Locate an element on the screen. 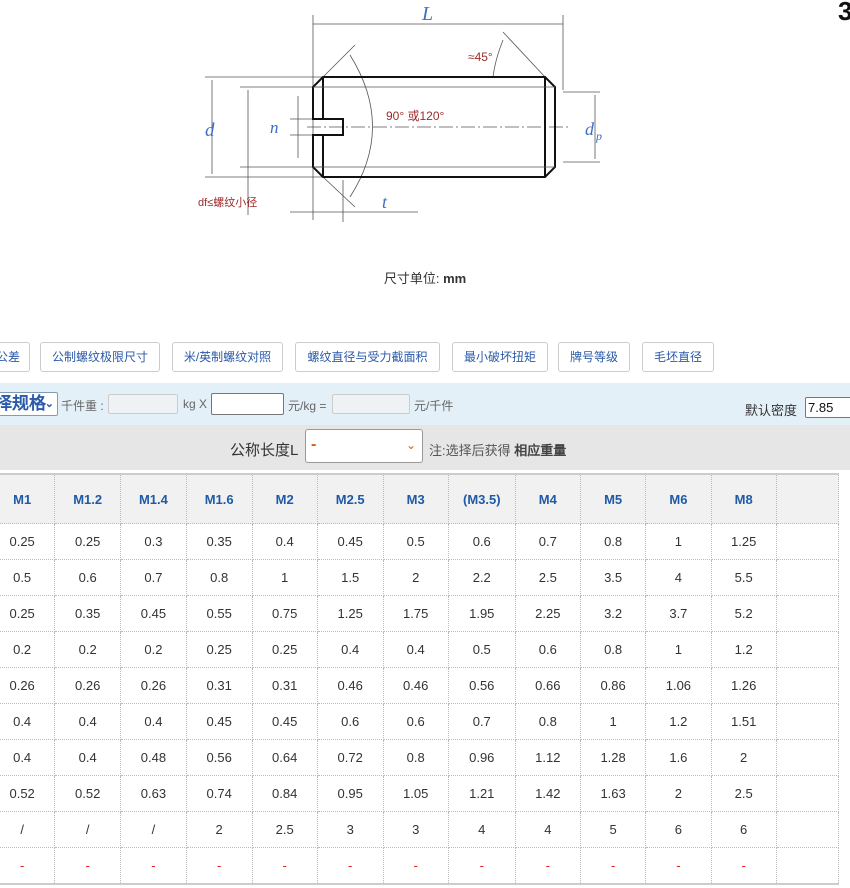 This screenshot has height=888, width=850. price-calculator-bar: 择规格 ⌄ 千件重 : kg X 元/kg = 元/千件 默认密度 7.85 is located at coordinates (425, 404).